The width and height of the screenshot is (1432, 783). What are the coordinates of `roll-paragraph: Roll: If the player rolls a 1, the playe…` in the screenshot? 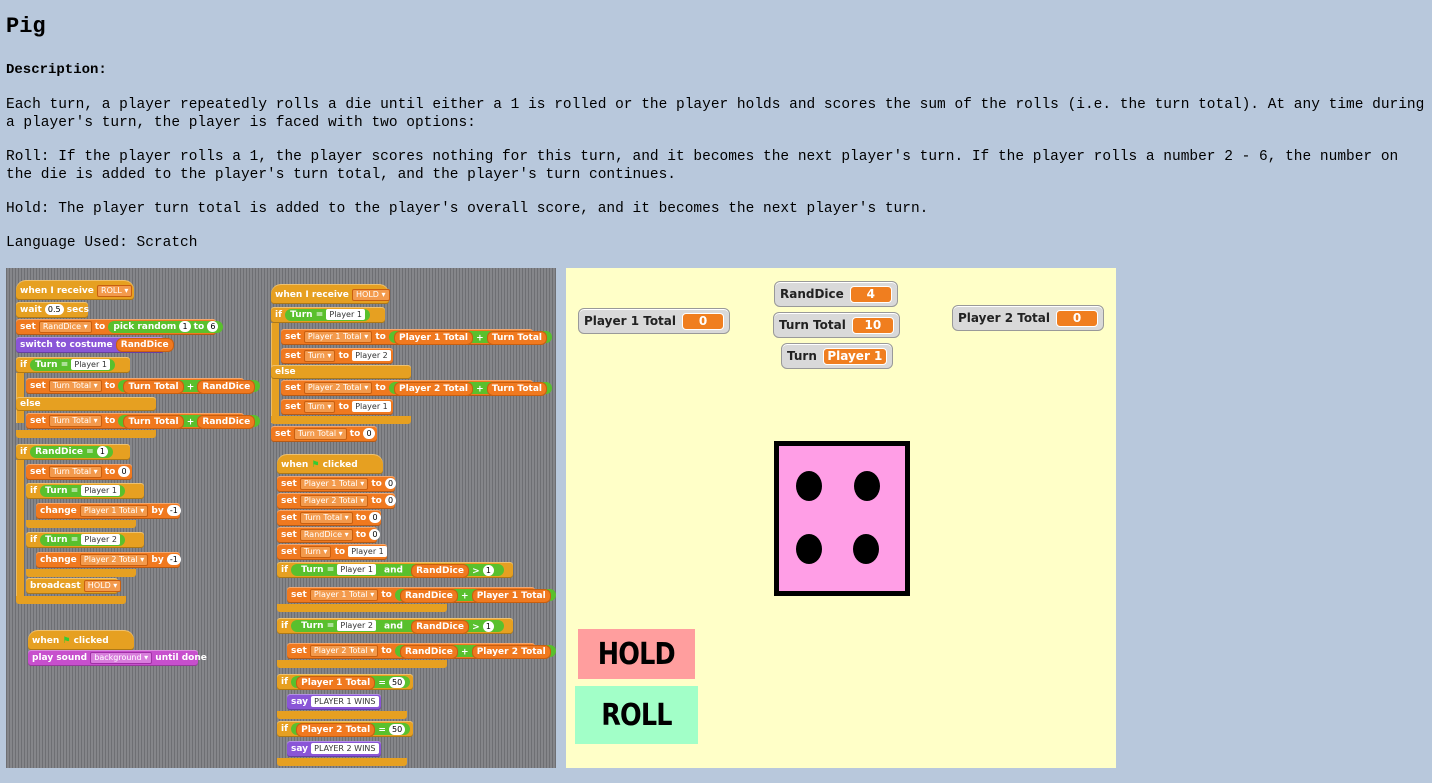 It's located at (702, 166).